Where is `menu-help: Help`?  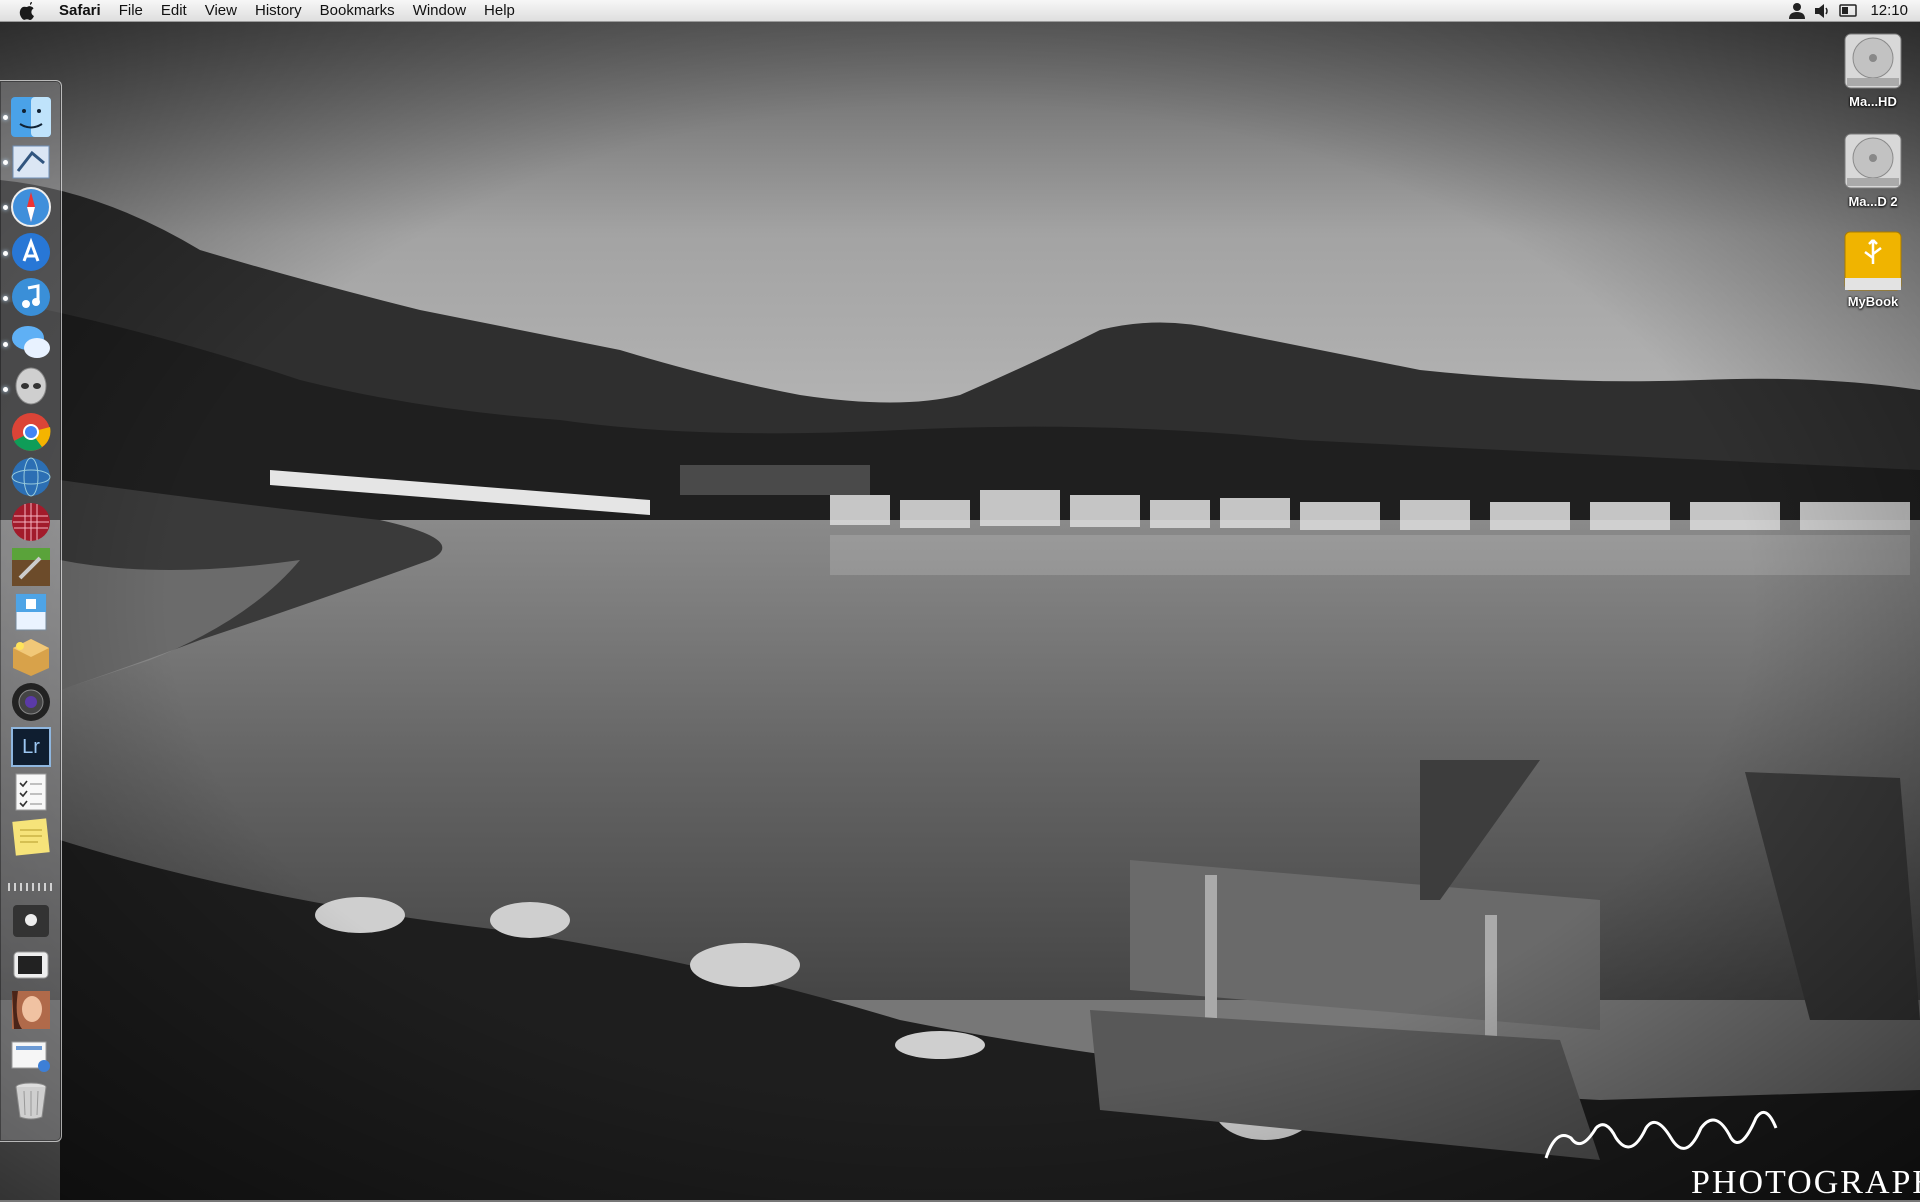
menu-help: Help is located at coordinates (499, 11).